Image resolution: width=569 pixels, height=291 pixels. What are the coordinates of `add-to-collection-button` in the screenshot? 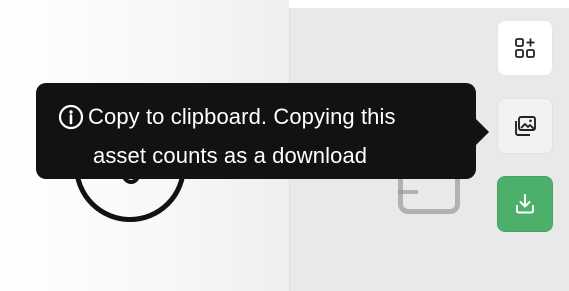 It's located at (525, 48).